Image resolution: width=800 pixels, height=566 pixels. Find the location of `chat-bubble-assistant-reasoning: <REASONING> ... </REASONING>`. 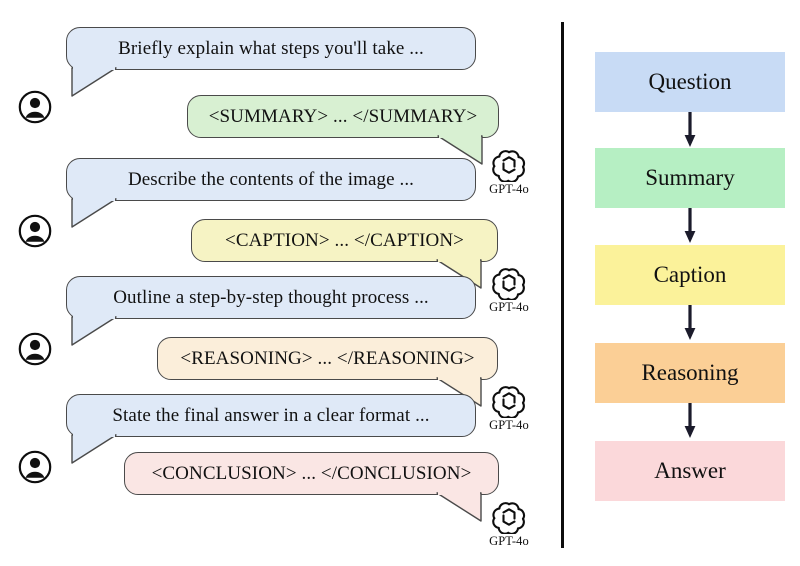

chat-bubble-assistant-reasoning: <REASONING> ... </REASONING> is located at coordinates (327, 358).